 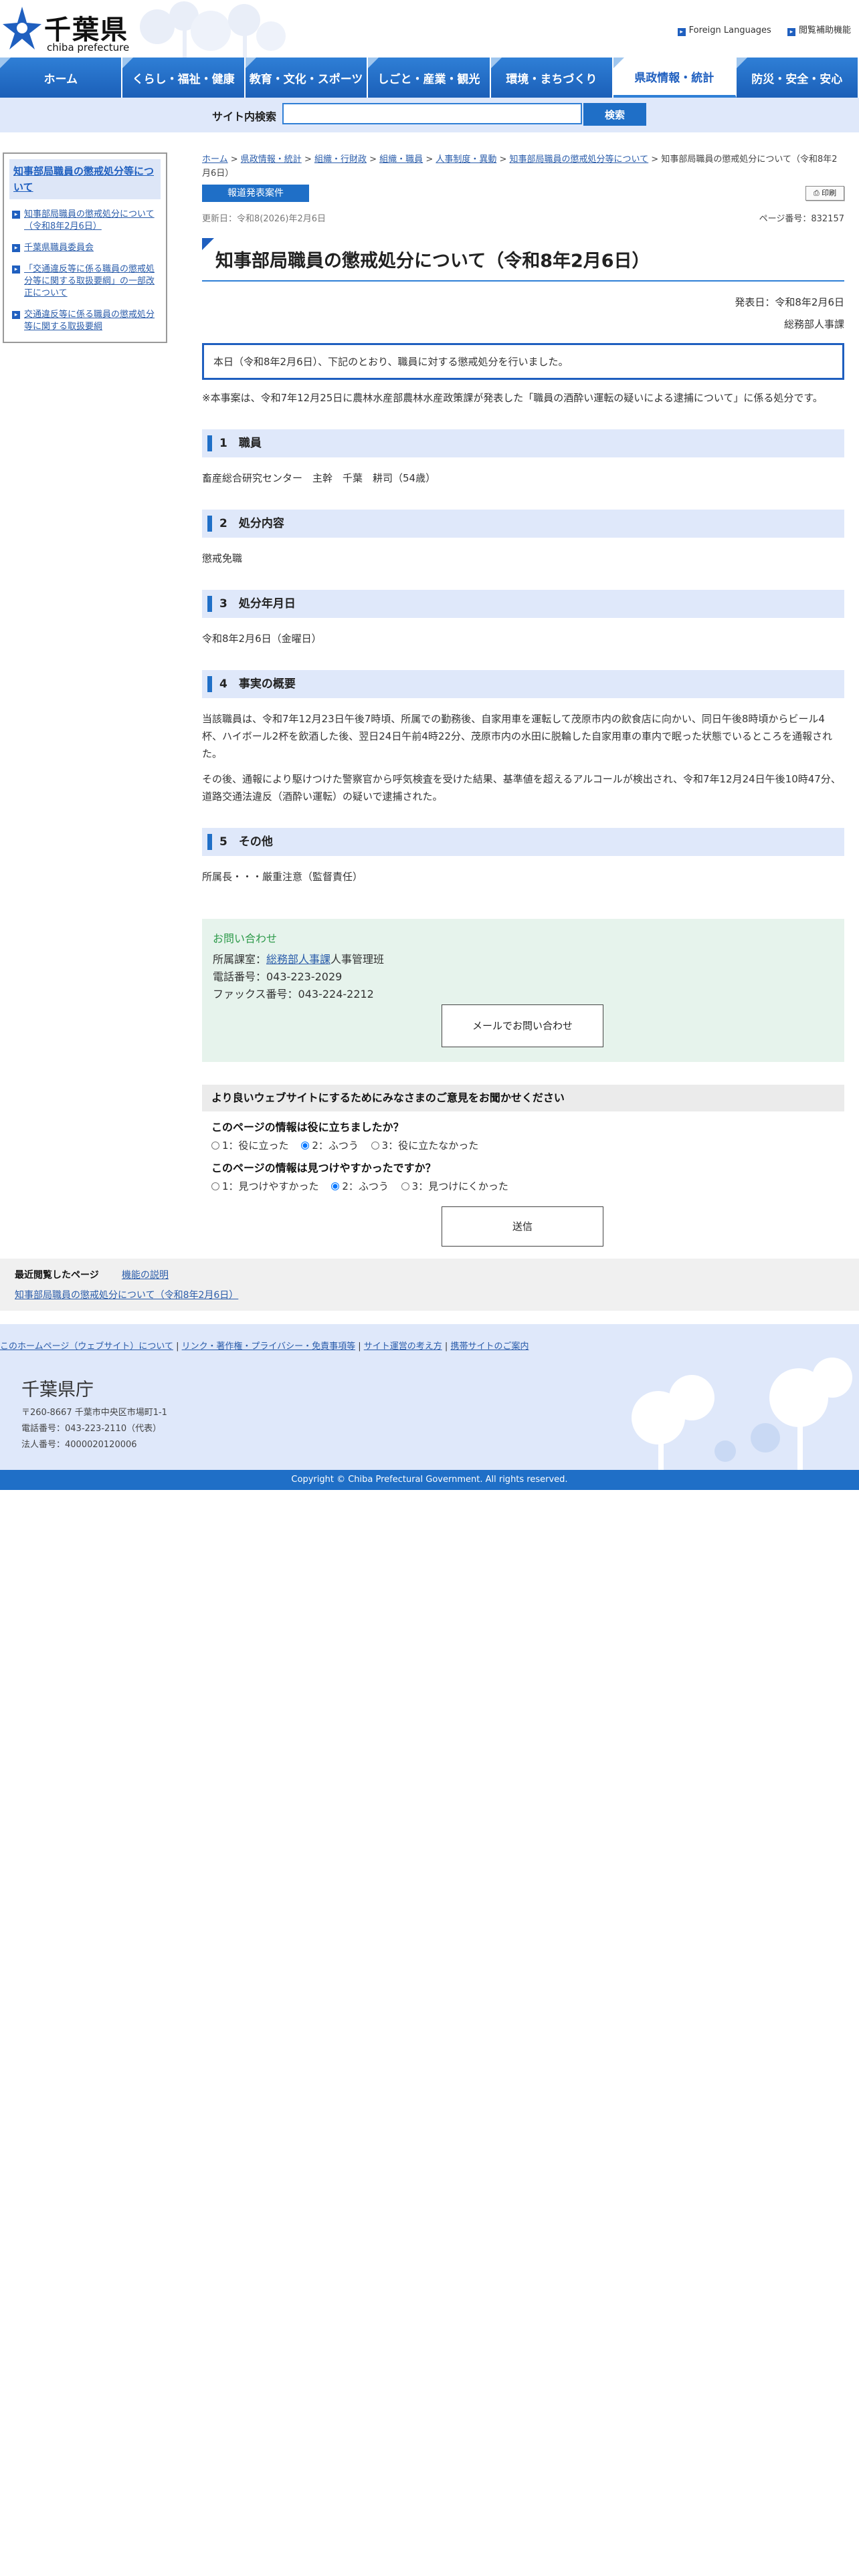 I want to click on recent-help-link: 機能の説明, so click(x=145, y=1275).